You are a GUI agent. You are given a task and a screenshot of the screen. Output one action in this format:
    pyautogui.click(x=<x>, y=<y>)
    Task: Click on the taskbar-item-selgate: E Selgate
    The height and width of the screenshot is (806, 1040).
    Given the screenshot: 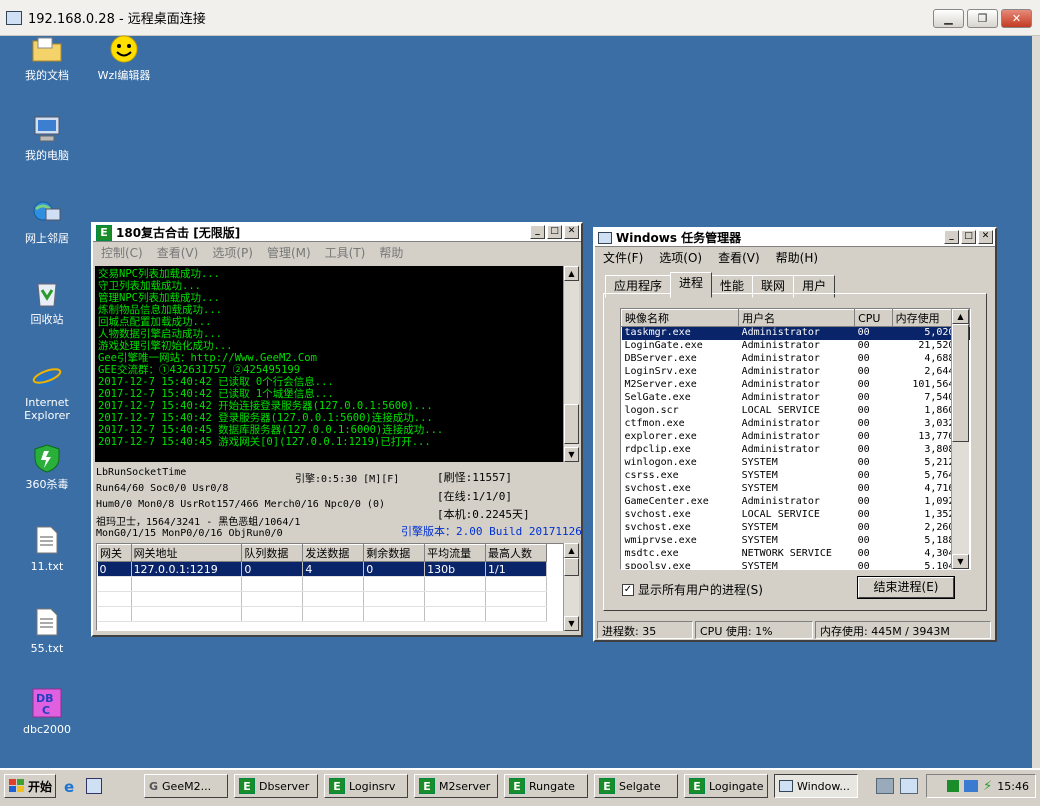 What is the action you would take?
    pyautogui.click(x=636, y=786)
    